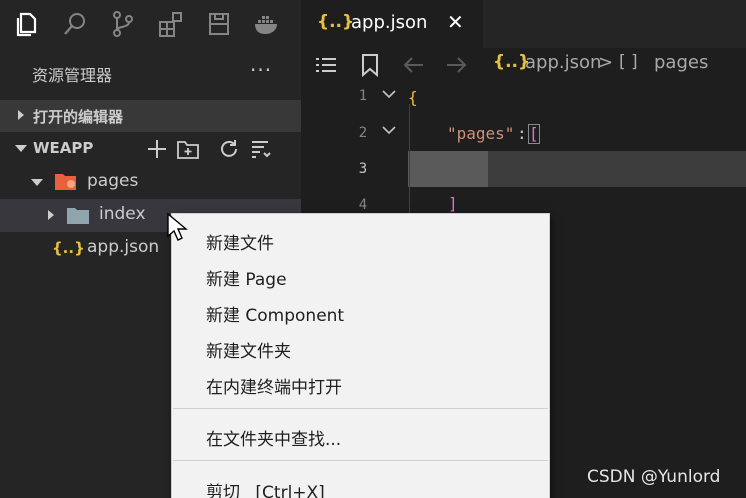  Describe the element at coordinates (523, 24) in the screenshot. I see `editor-tab-bar: {..} app.json ✕` at that location.